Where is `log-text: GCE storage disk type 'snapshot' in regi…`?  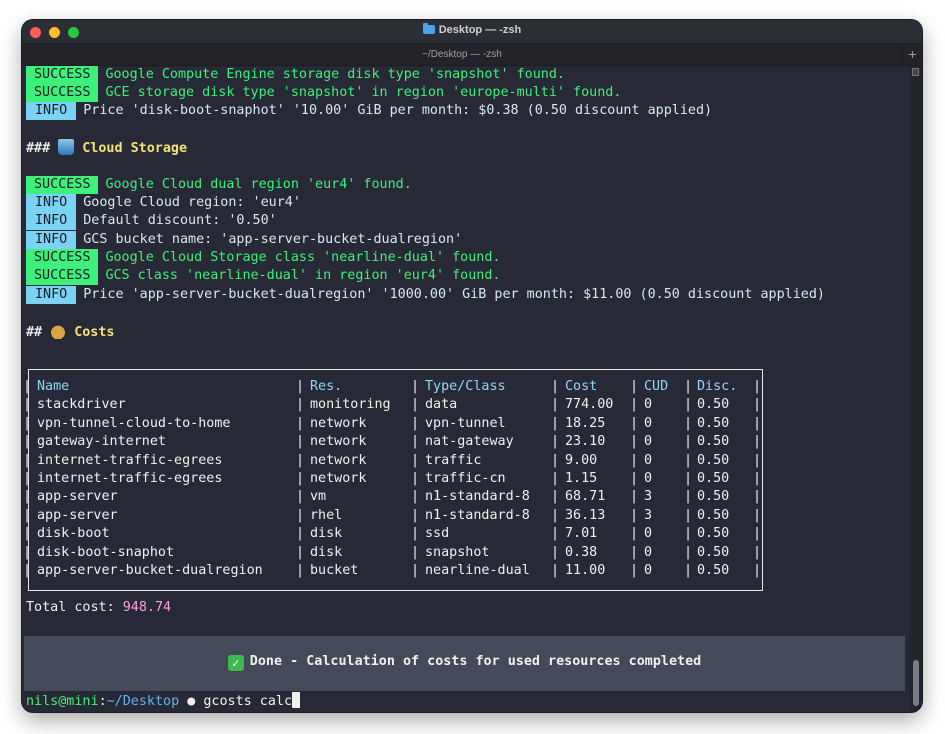
log-text: GCE storage disk type 'snapshot' in regi… is located at coordinates (363, 92).